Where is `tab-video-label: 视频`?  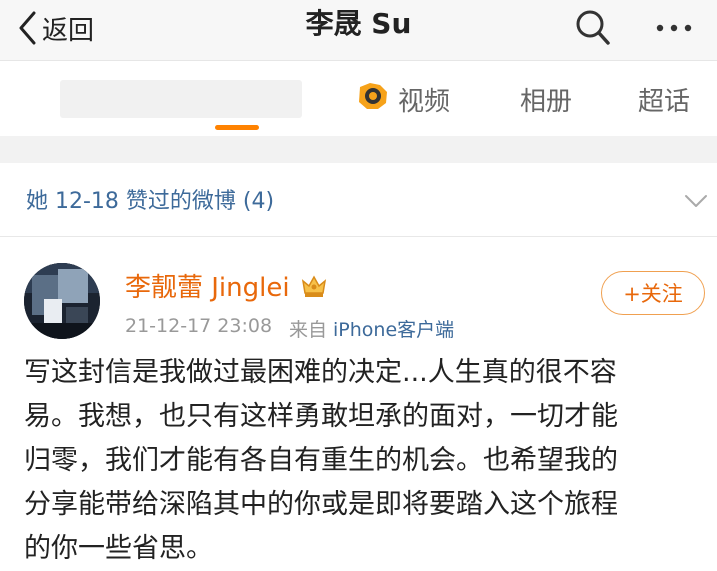 tab-video-label: 视频 is located at coordinates (424, 101).